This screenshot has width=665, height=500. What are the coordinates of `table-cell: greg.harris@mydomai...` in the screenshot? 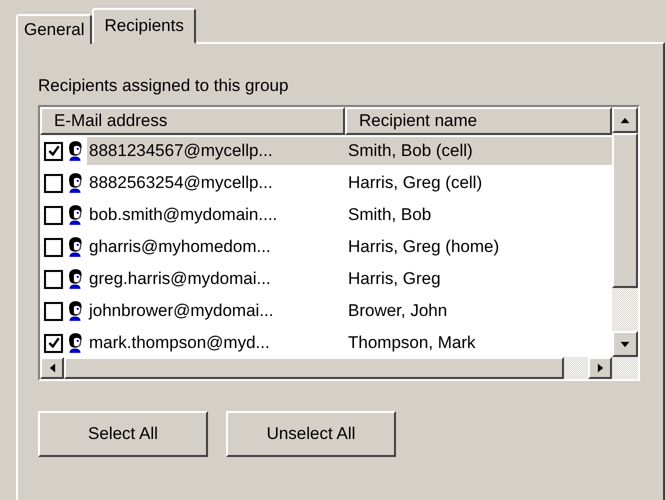 It's located at (210, 279).